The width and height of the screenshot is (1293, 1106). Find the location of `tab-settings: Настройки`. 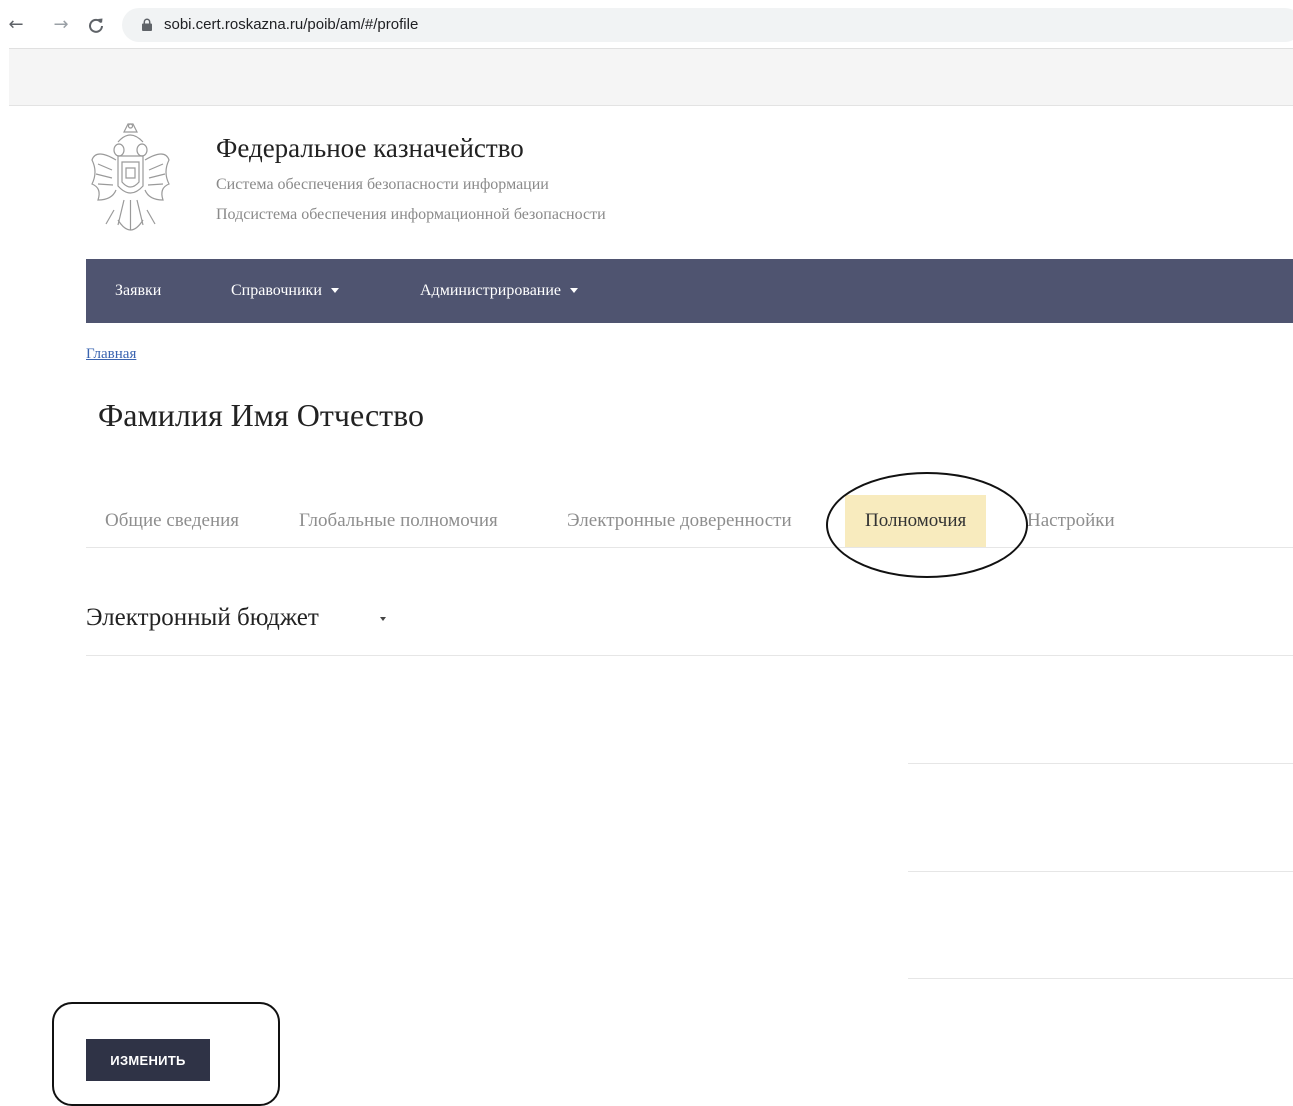

tab-settings: Настройки is located at coordinates (1071, 521).